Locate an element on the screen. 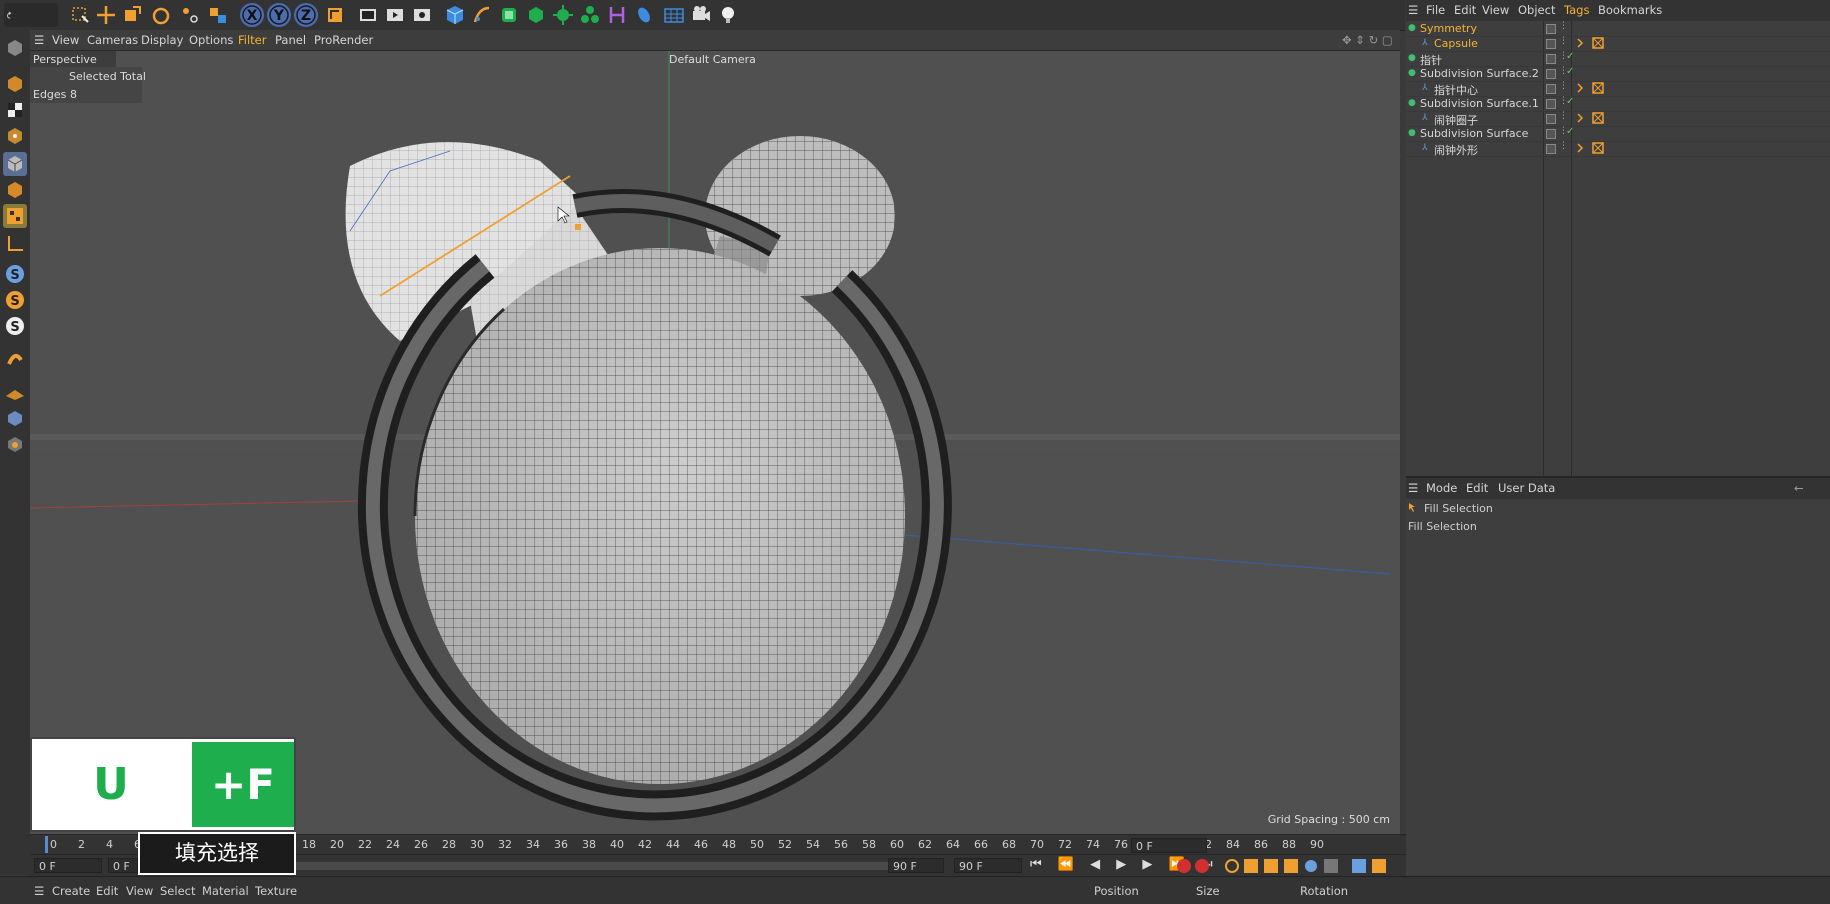 Image resolution: width=1830 pixels, height=904 pixels. record-icon is located at coordinates (1193, 867).